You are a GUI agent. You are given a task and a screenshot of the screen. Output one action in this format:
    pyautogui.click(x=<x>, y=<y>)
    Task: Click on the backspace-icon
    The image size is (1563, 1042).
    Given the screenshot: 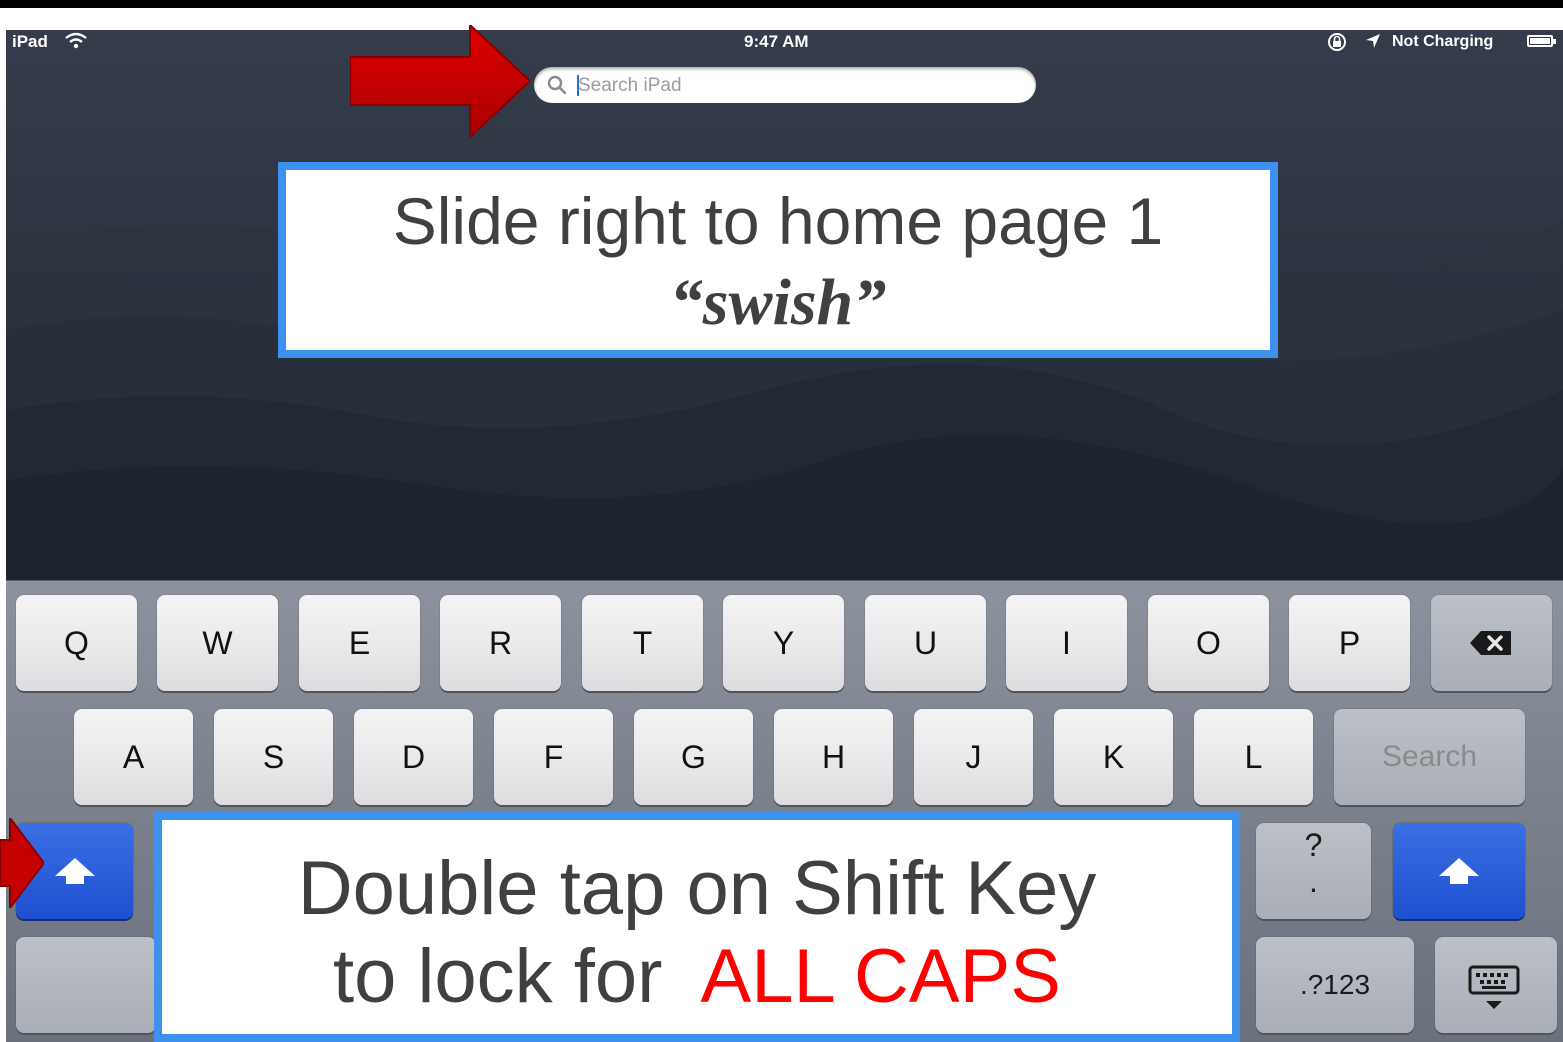 What is the action you would take?
    pyautogui.click(x=1490, y=643)
    